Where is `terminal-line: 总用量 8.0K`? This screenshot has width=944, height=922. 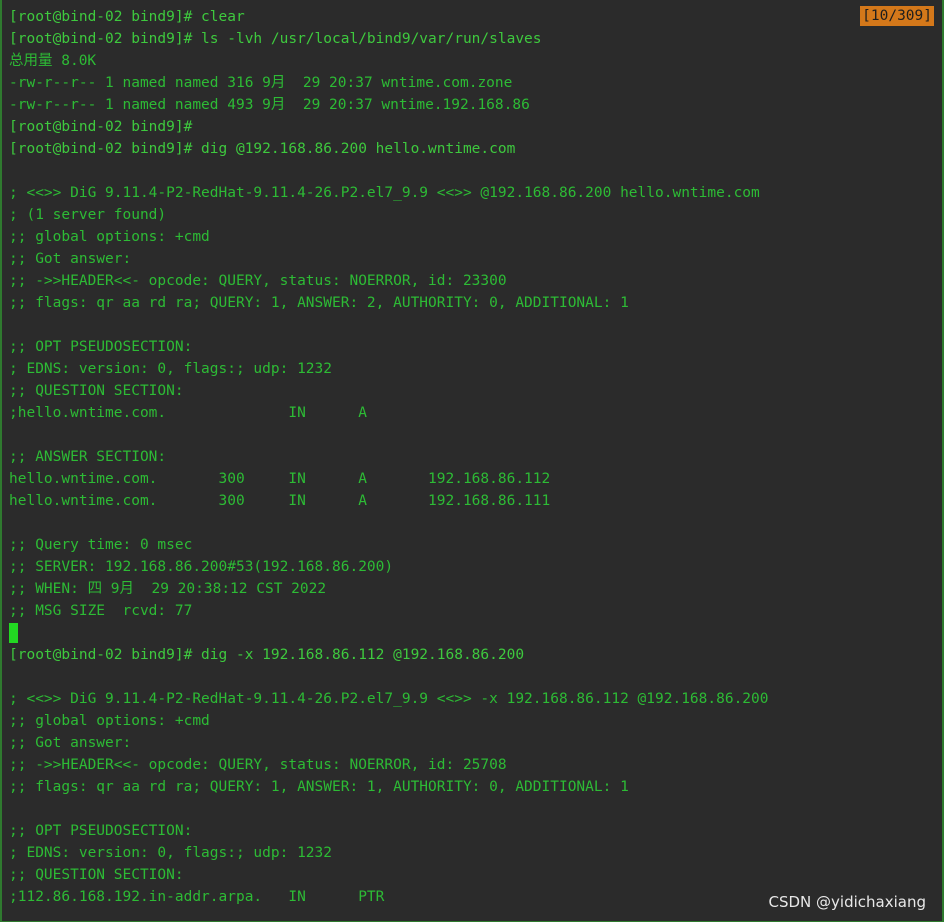
terminal-line: 总用量 8.0K is located at coordinates (53, 61).